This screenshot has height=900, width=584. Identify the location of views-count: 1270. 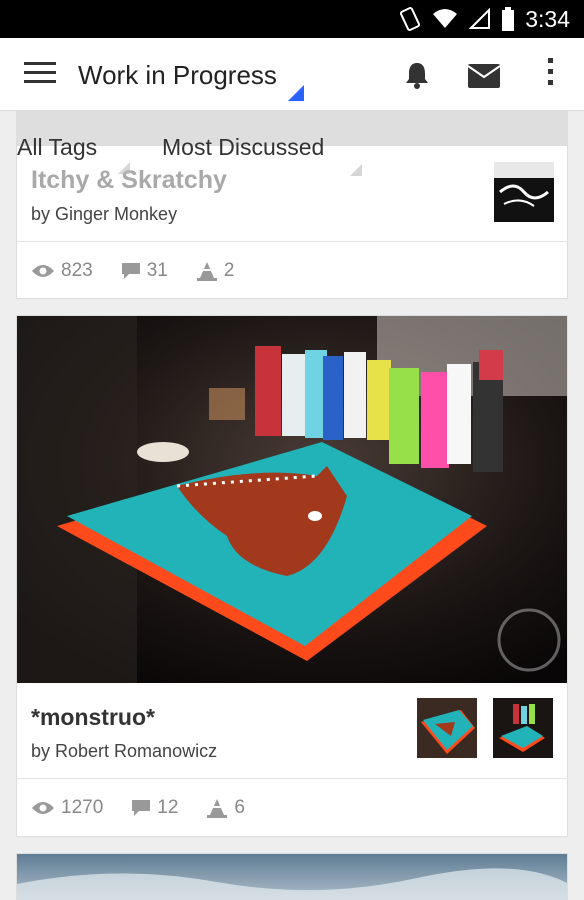
(82, 807).